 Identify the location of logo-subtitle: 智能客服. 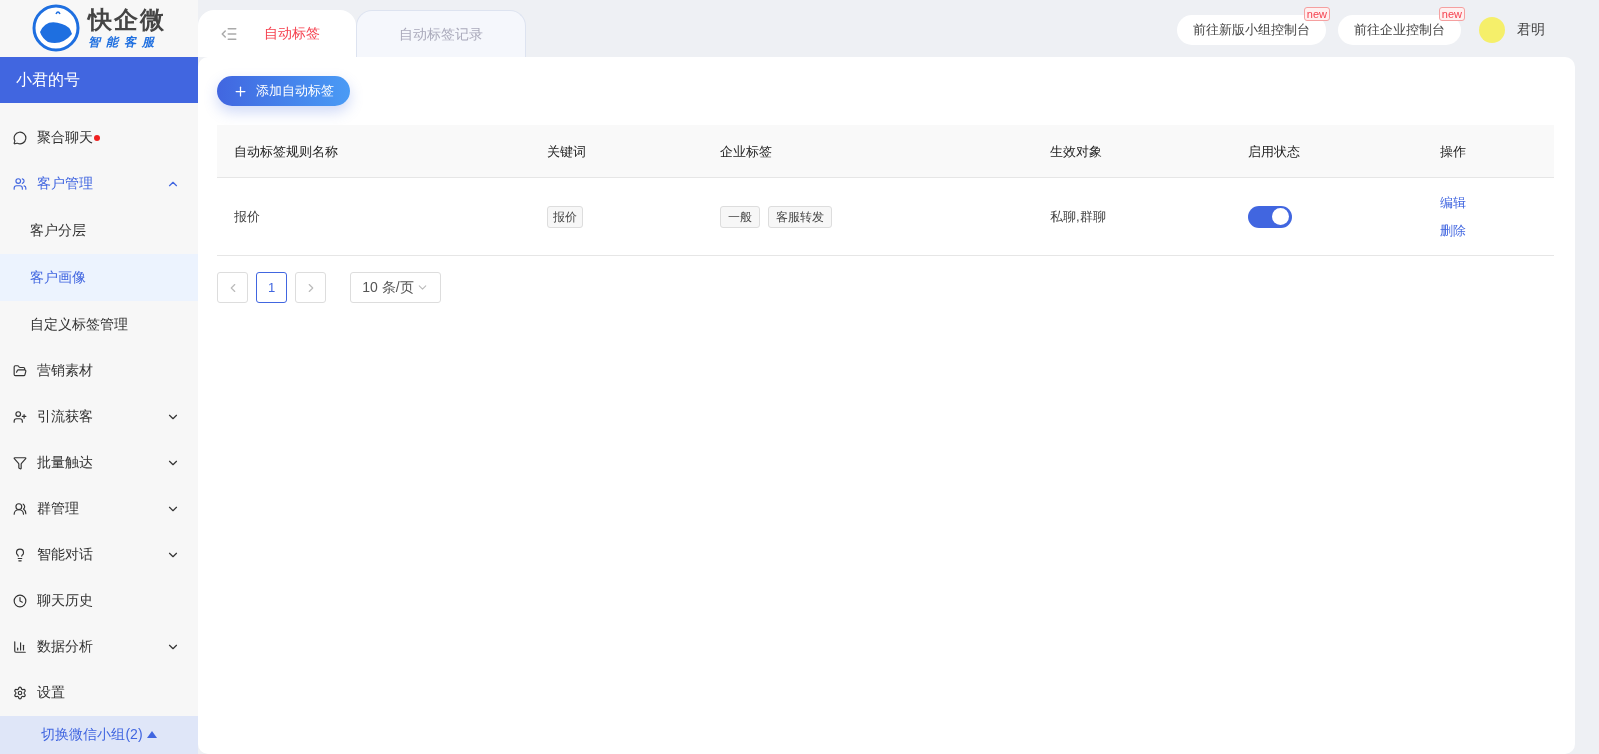
(124, 42).